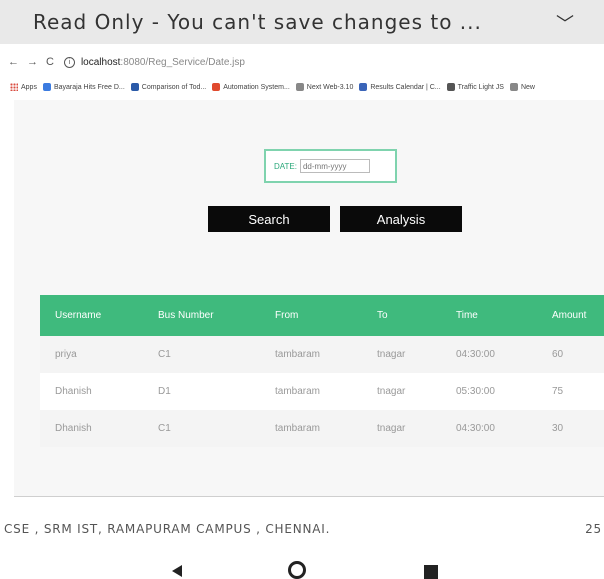 The image size is (604, 579). I want to click on bookmark-item: Next Web-3.10, so click(324, 87).